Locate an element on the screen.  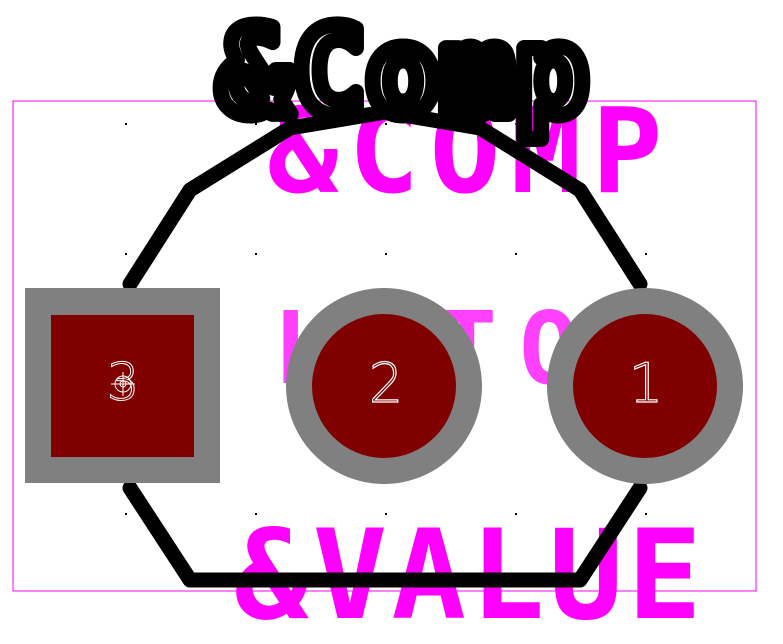
silkscreen-reference-text: &Comp is located at coordinates (403, 73).